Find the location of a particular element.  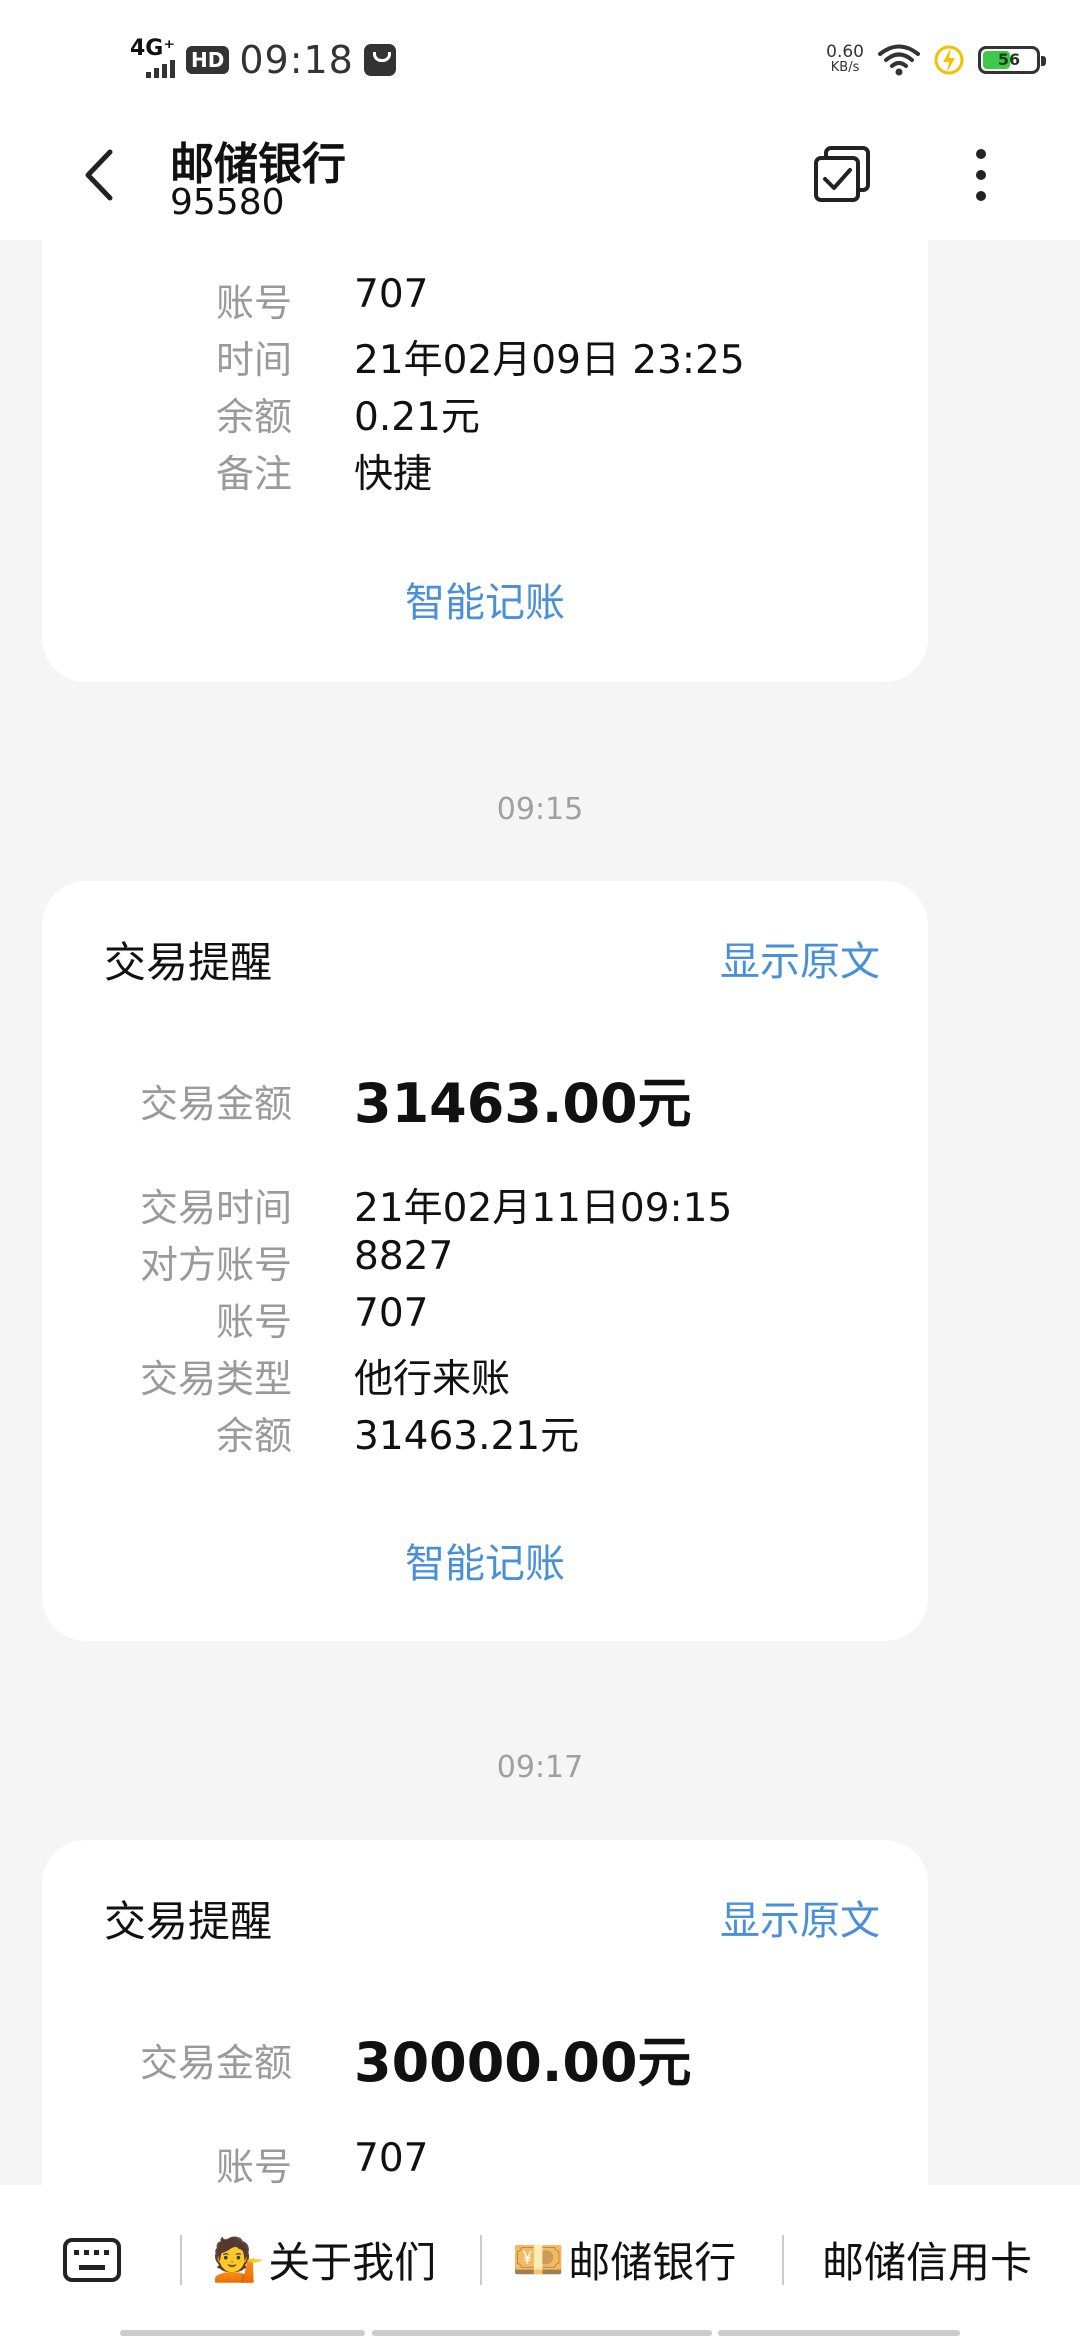

network-speed: 0.60 KB/s is located at coordinates (845, 60).